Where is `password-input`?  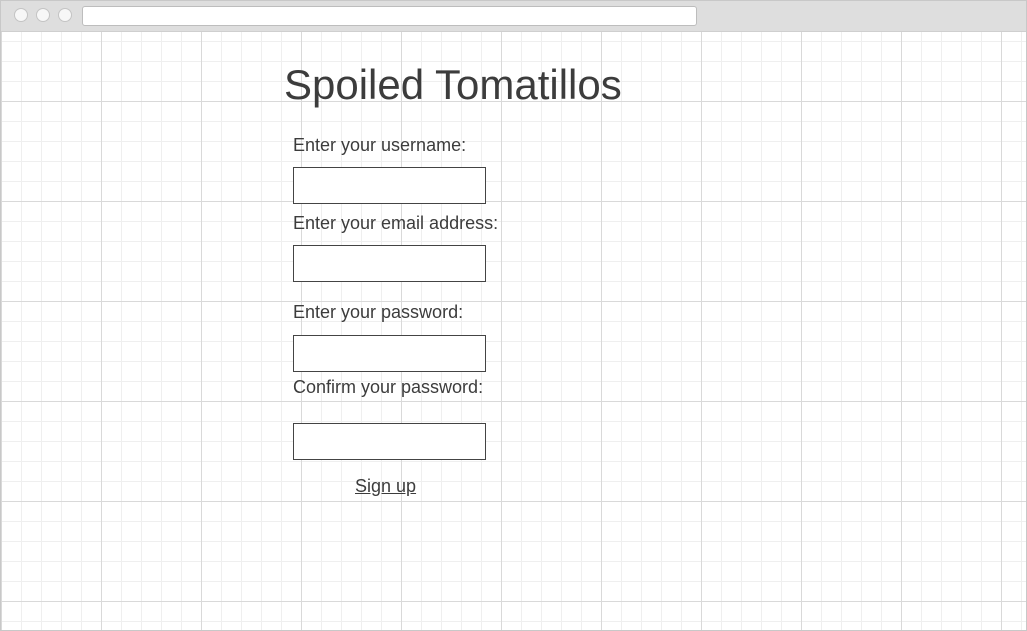 password-input is located at coordinates (389, 353).